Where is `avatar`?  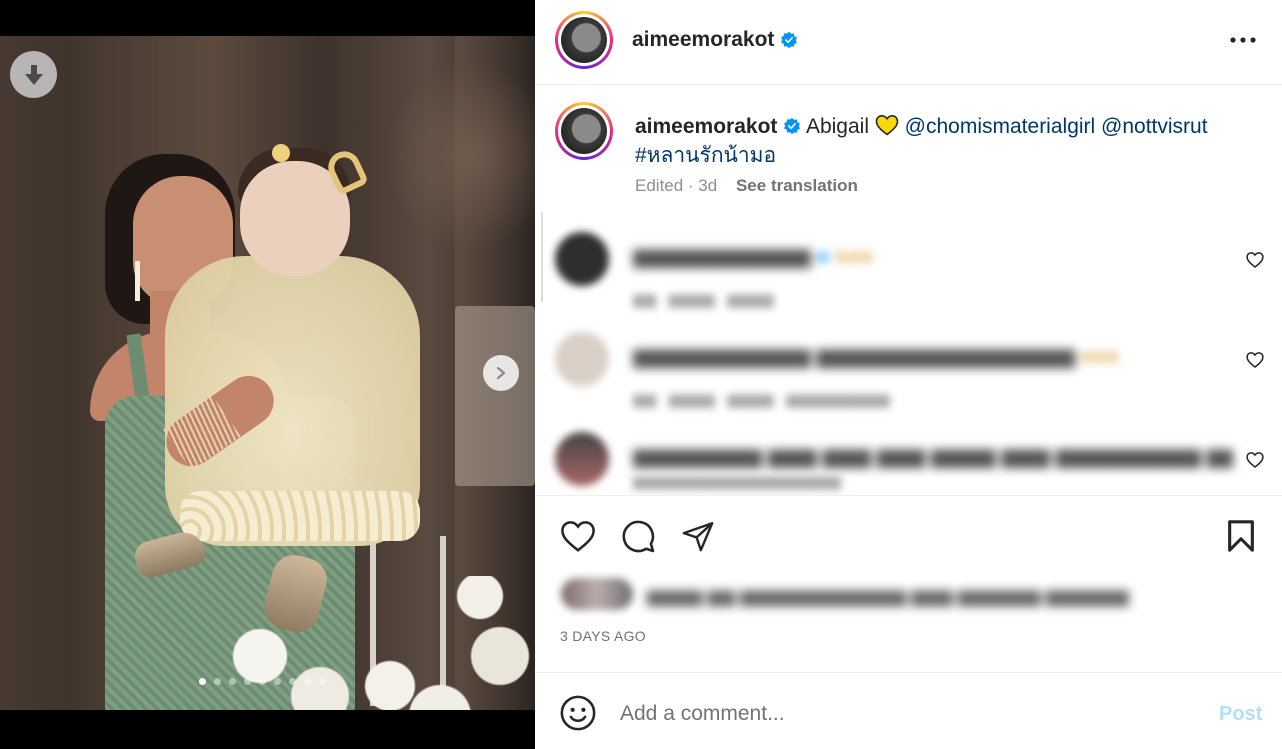
avatar is located at coordinates (584, 40).